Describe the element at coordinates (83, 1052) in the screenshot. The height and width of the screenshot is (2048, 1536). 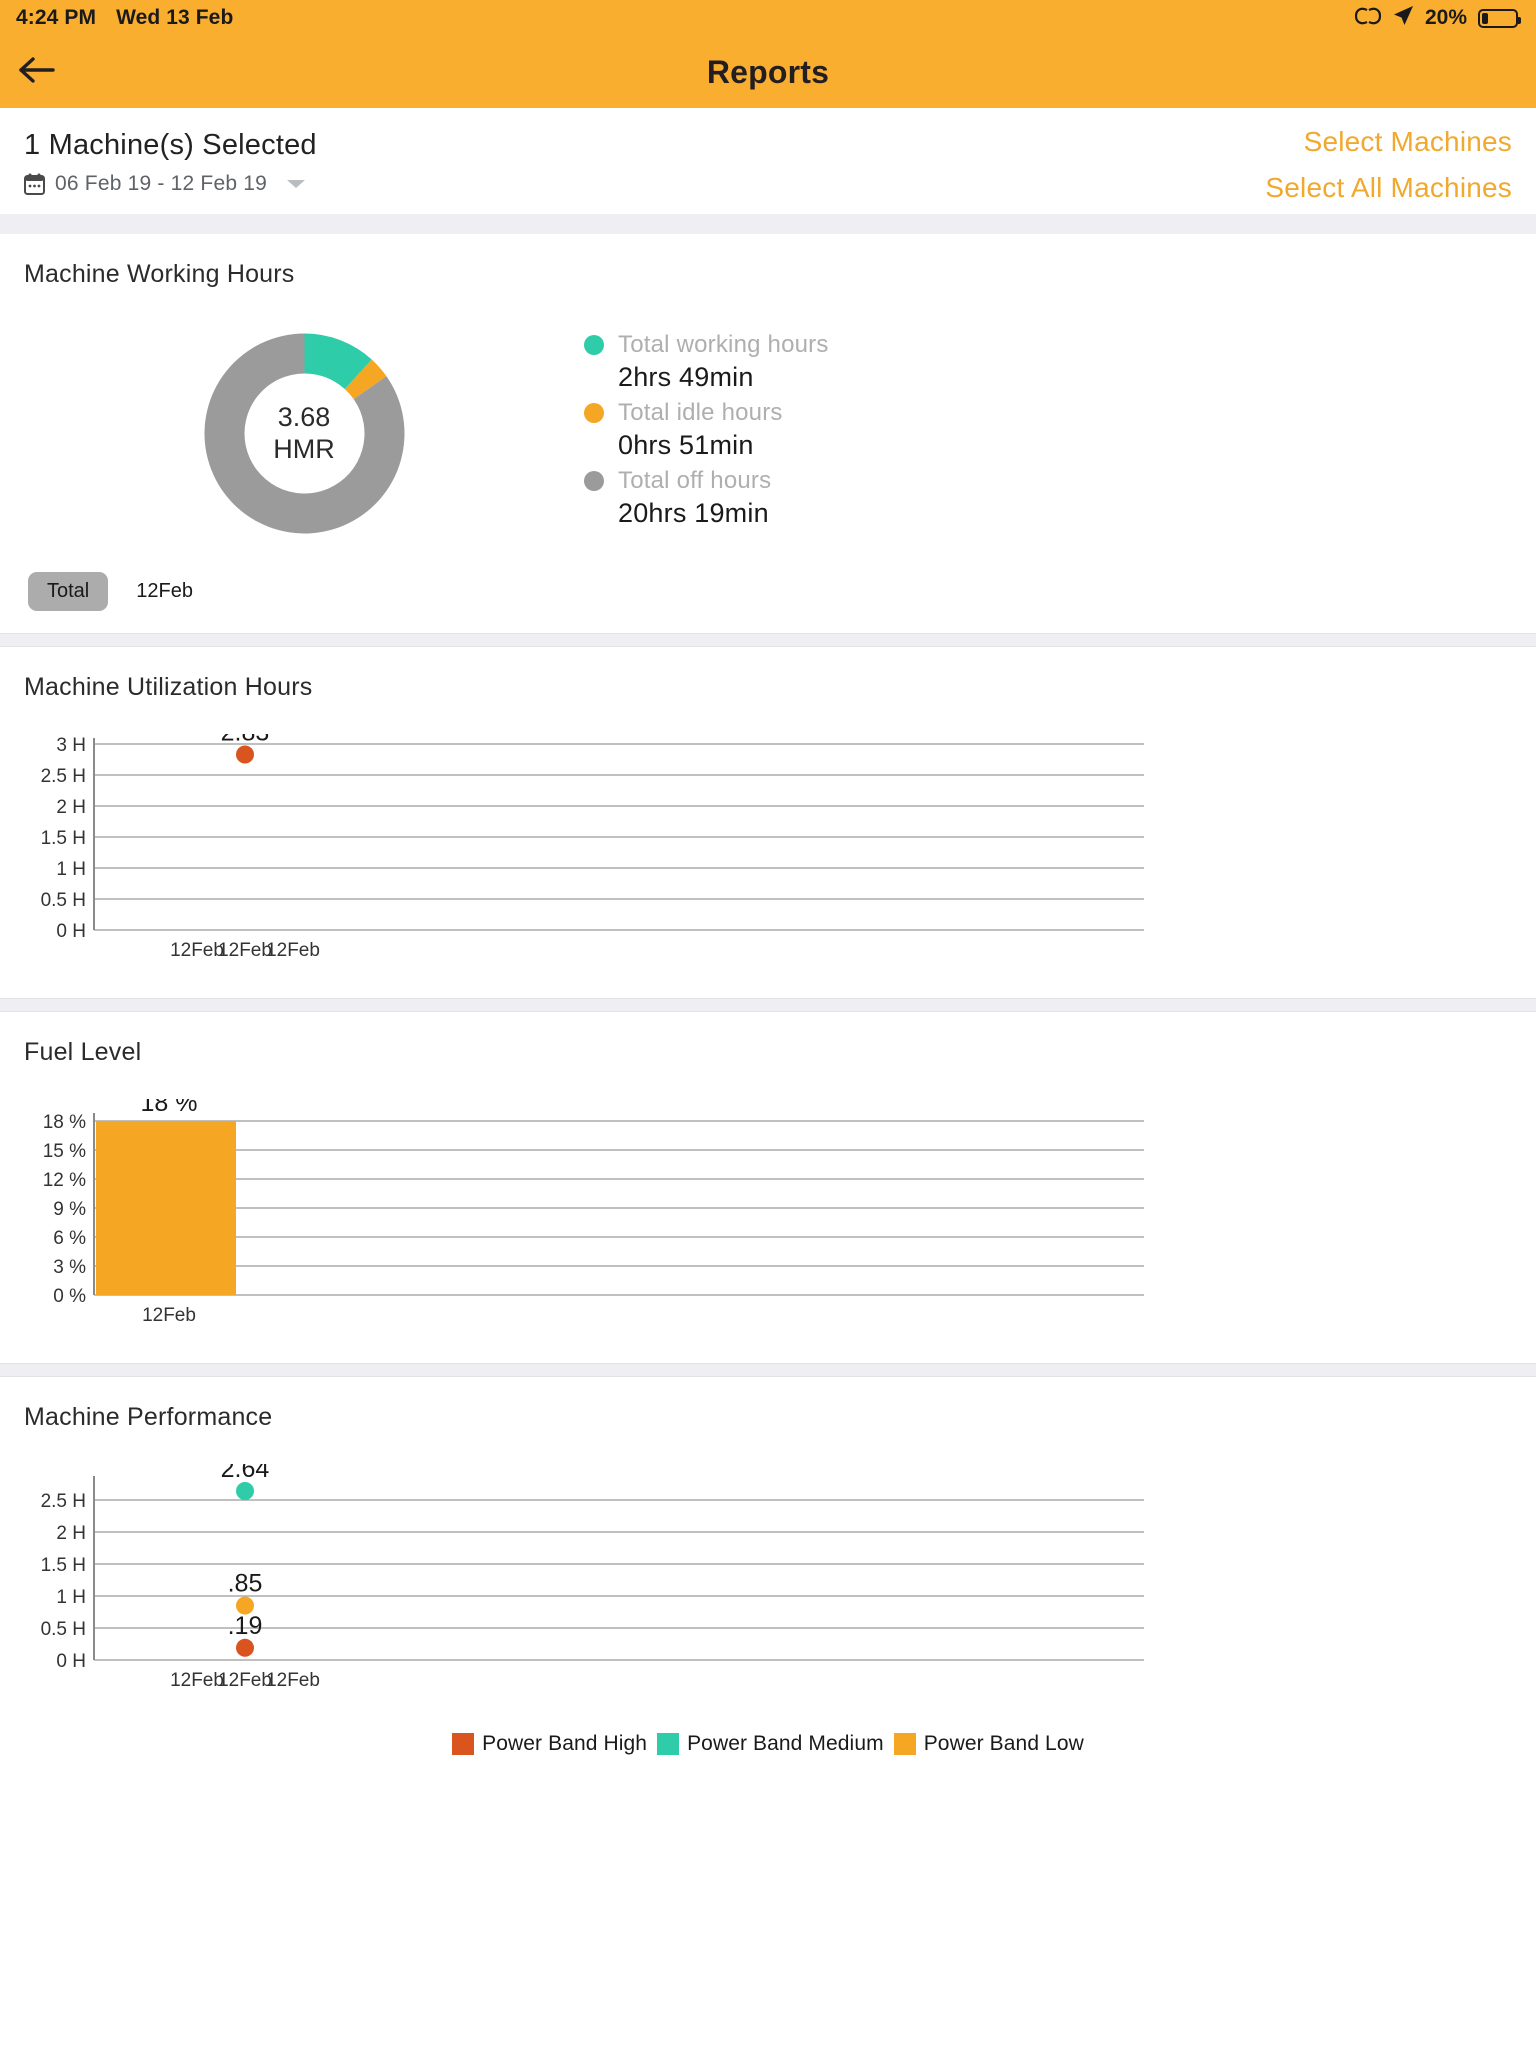
I see `card-title-fuel: Fuel Level` at that location.